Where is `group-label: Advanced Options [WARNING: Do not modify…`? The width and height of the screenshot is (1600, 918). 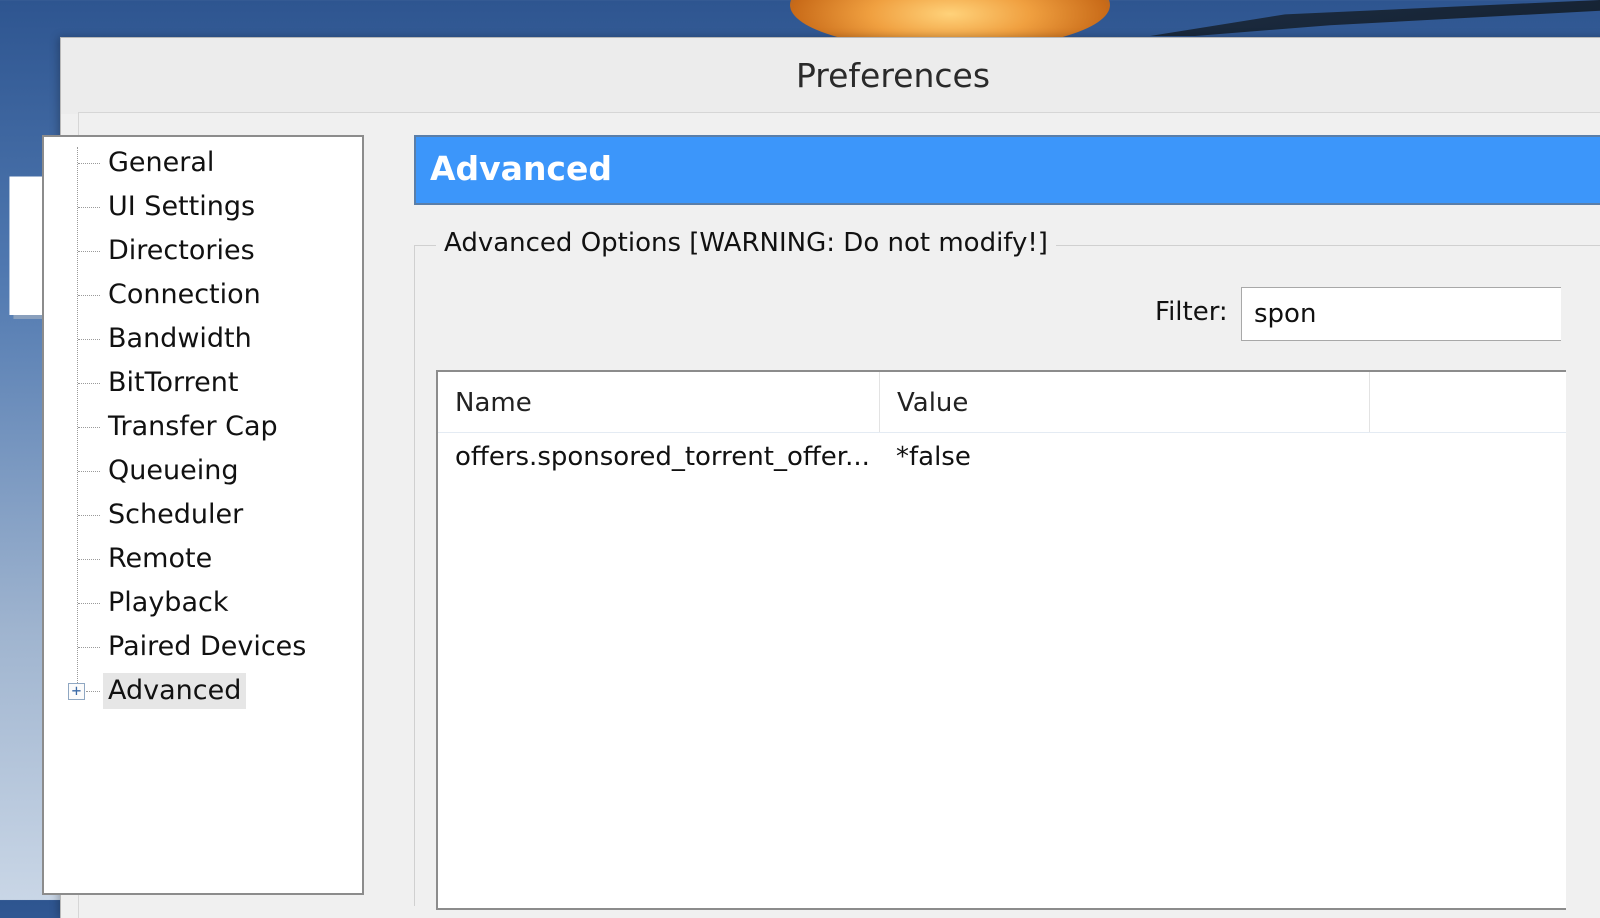 group-label: Advanced Options [WARNING: Do not modify… is located at coordinates (746, 243).